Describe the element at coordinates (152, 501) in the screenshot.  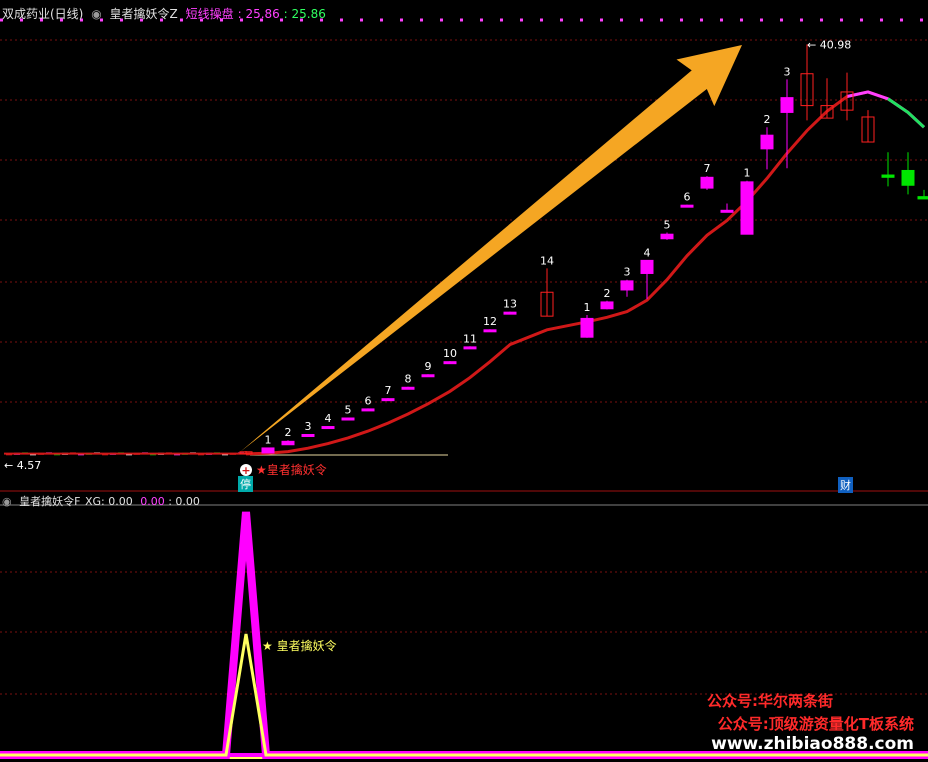
I see `sub-value-2: 0.00` at that location.